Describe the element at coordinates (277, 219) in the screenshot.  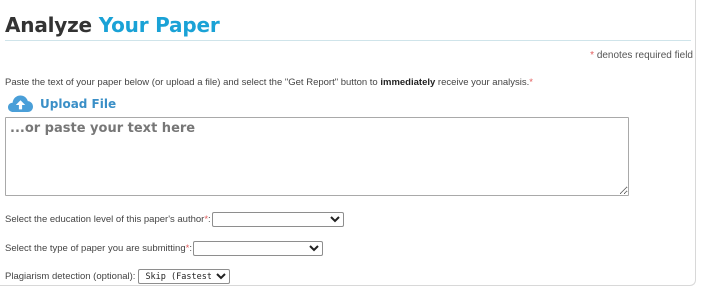
I see `education-level-select` at that location.